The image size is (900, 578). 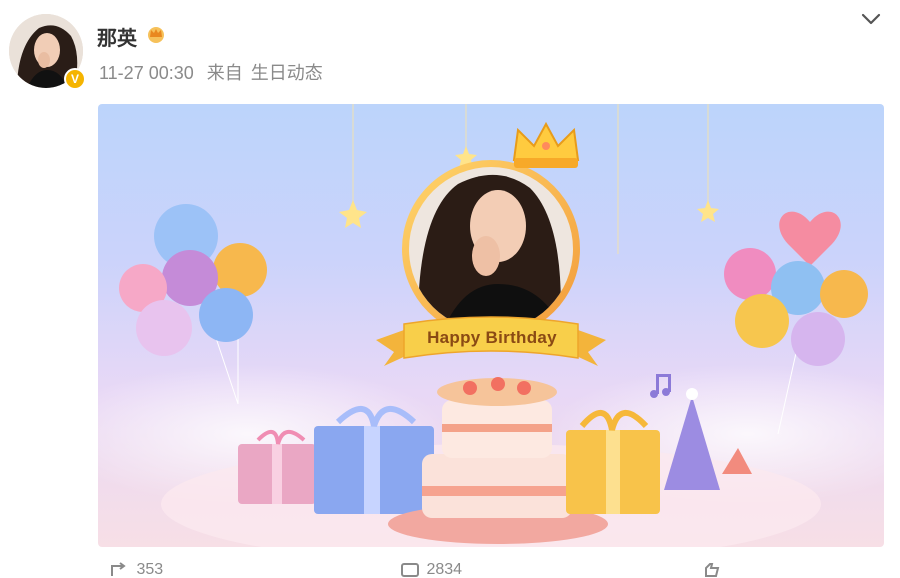 What do you see at coordinates (146, 73) in the screenshot?
I see `post-time: 11-27 00:30` at bounding box center [146, 73].